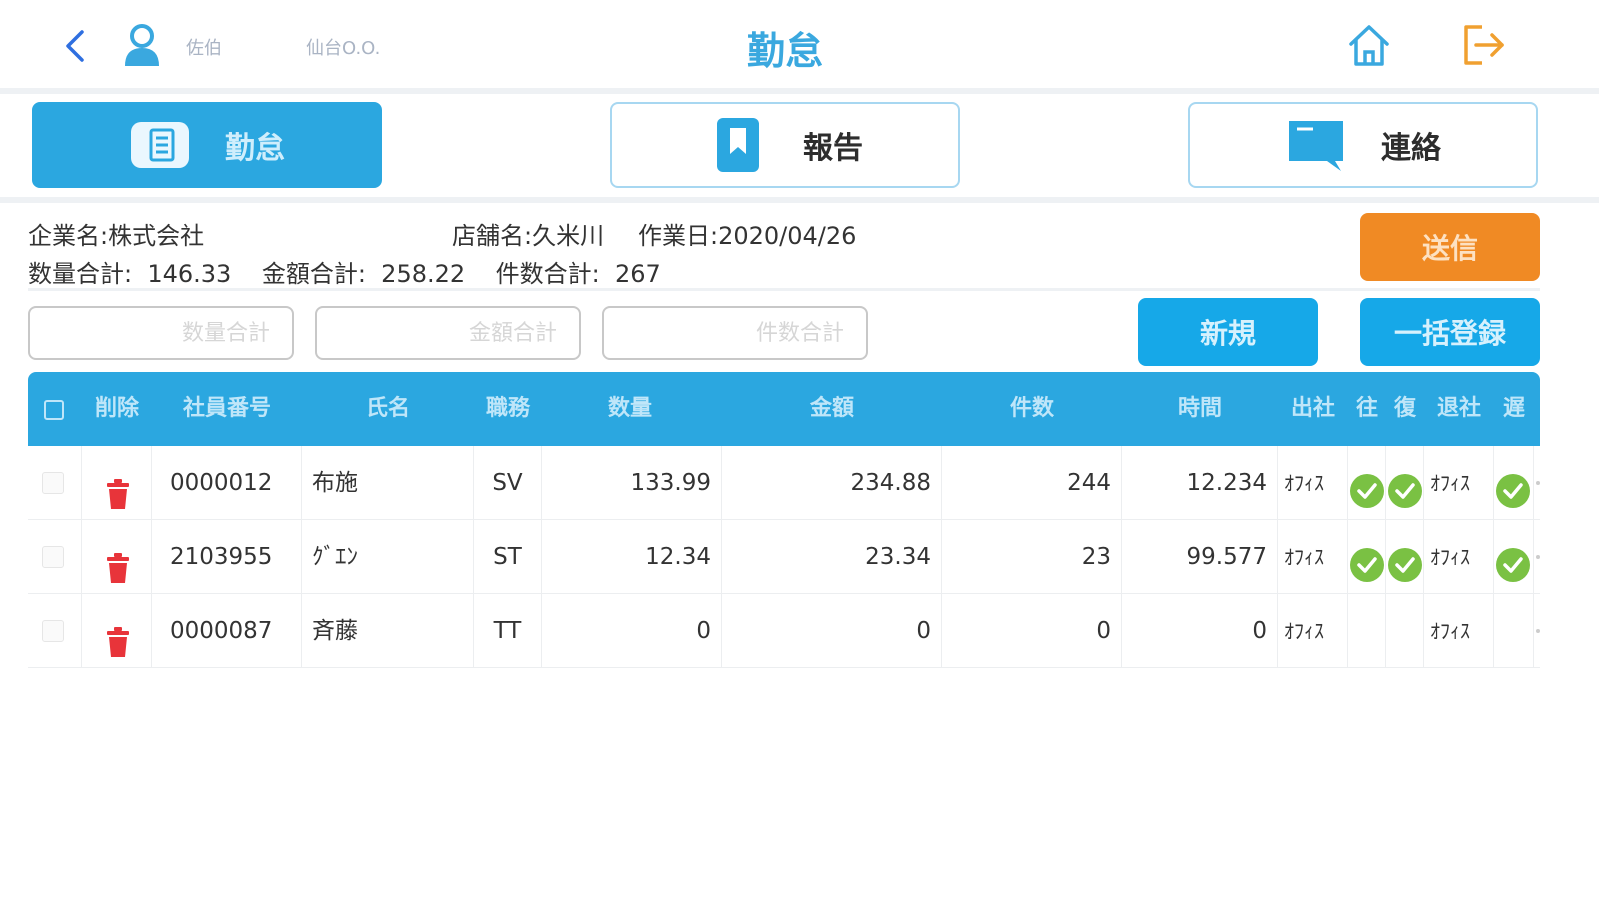 The width and height of the screenshot is (1599, 900). Describe the element at coordinates (448, 333) in the screenshot. I see `amount-total-input` at that location.